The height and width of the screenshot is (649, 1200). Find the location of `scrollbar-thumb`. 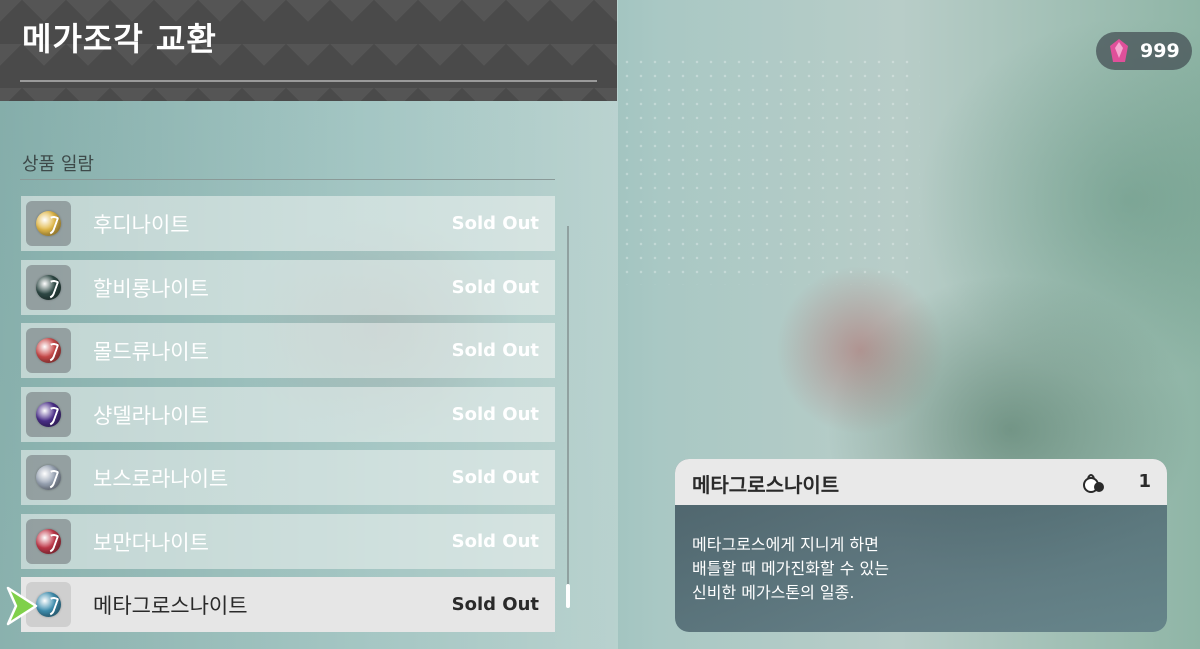

scrollbar-thumb is located at coordinates (568, 596).